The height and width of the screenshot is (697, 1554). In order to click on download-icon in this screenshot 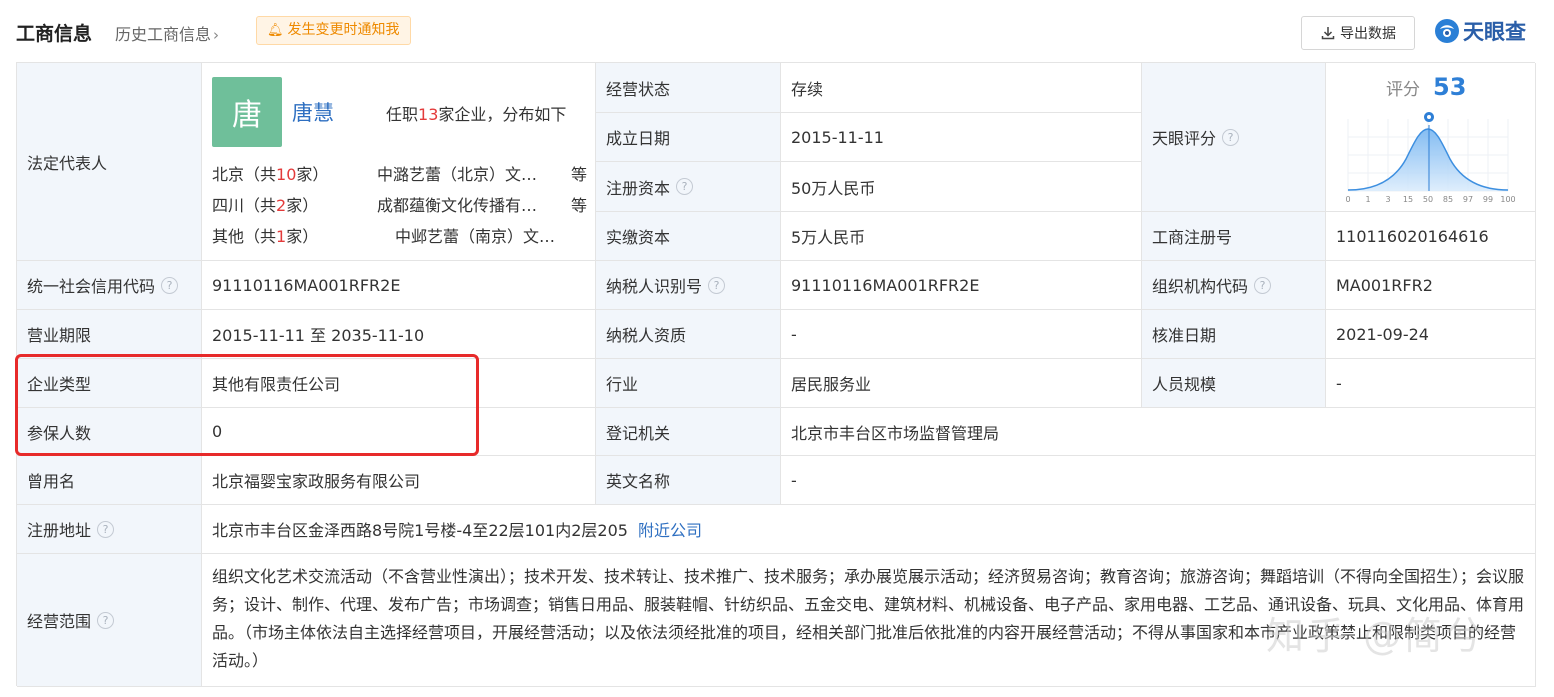, I will do `click(1328, 33)`.